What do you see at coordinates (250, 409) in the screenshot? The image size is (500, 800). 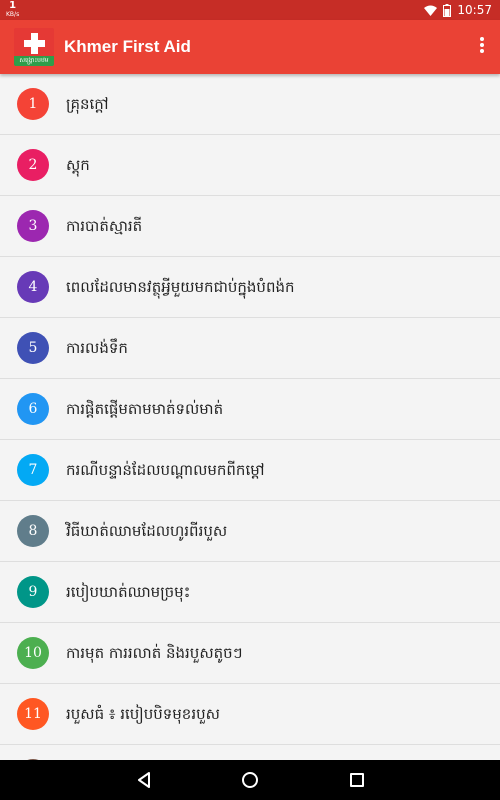 I see `list-item: 6 ការផ្តិតផ្តើមតាមមាត់ទល់មាត់` at bounding box center [250, 409].